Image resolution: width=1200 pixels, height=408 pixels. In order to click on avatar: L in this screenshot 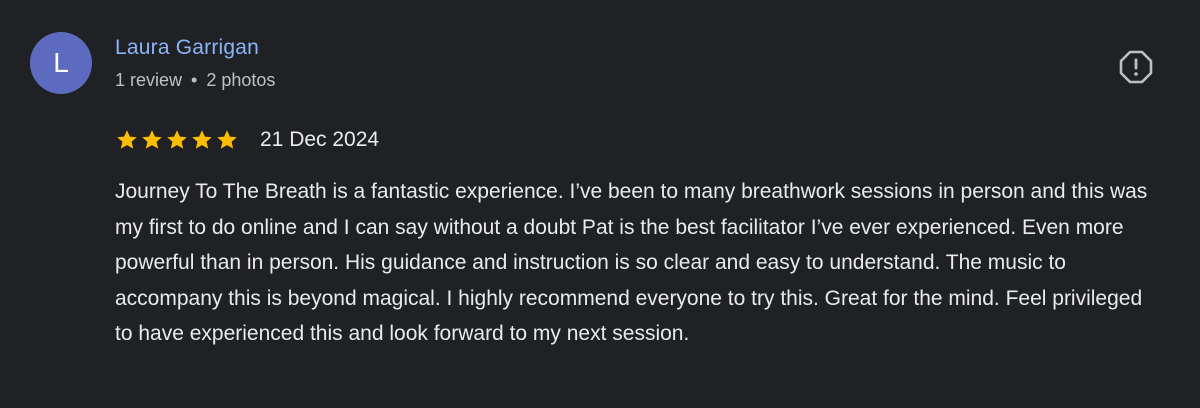, I will do `click(61, 63)`.